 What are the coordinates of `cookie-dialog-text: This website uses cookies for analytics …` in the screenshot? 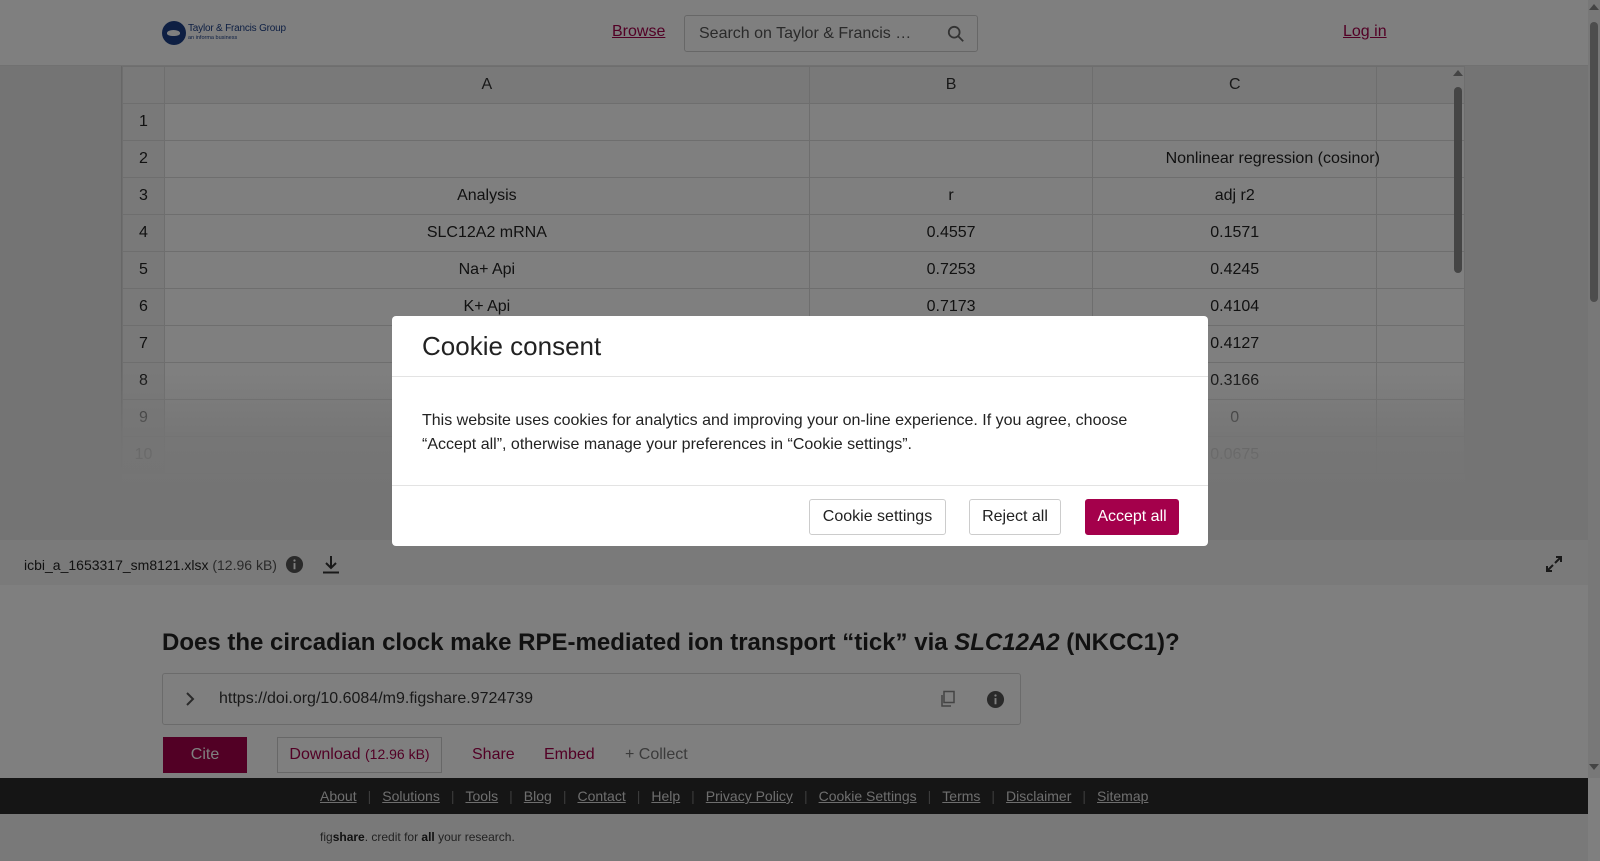 It's located at (775, 432).